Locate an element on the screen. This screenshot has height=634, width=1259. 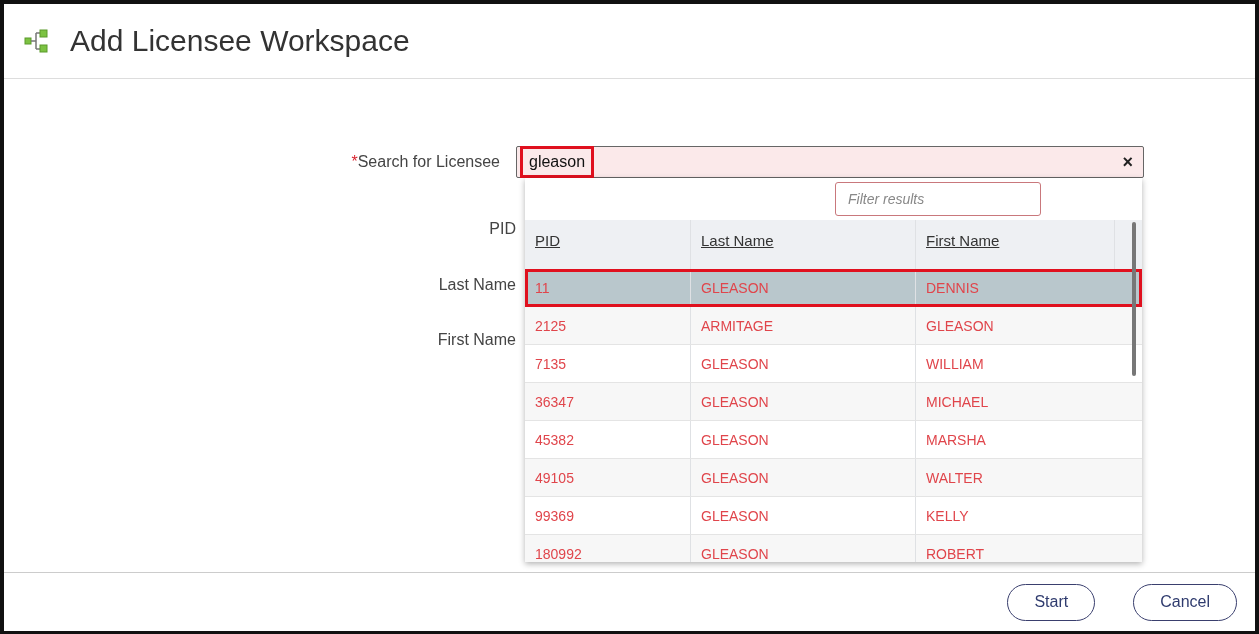
result-row: 99369 GLEASON KELLY is located at coordinates (833, 516).